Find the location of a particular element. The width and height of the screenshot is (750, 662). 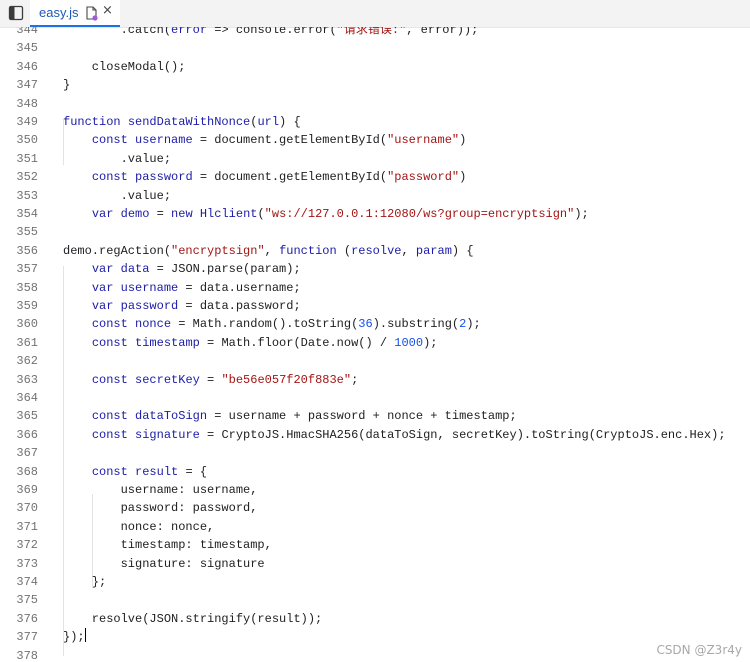

code-line: 377}); is located at coordinates (375, 637).